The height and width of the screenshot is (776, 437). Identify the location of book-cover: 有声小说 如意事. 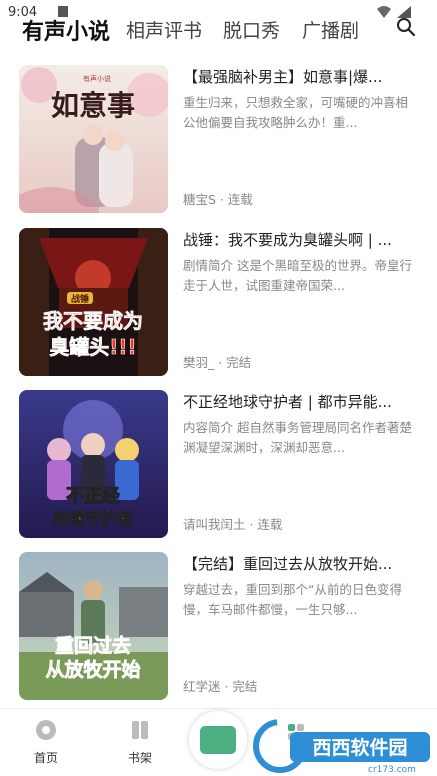
(93, 139).